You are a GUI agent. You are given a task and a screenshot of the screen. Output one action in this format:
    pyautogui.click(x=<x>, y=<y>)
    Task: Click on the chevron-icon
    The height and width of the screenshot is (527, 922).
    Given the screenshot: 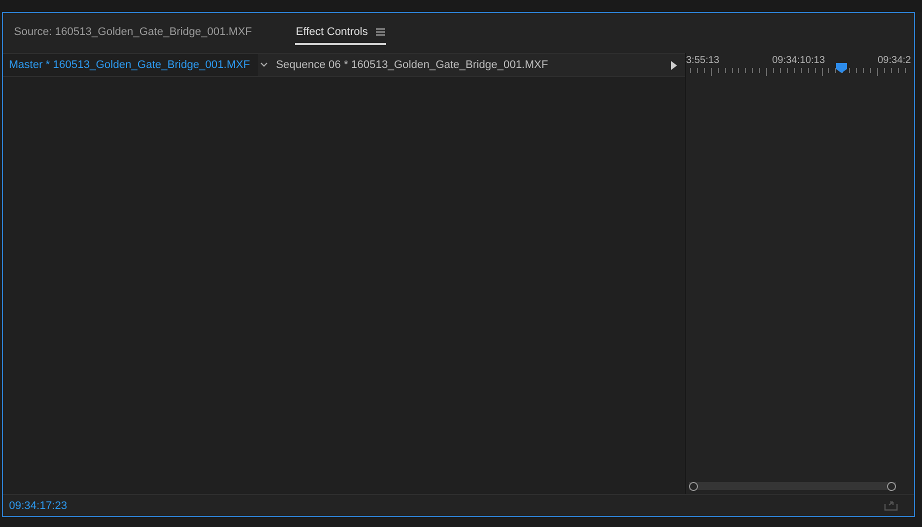 What is the action you would take?
    pyautogui.click(x=264, y=65)
    